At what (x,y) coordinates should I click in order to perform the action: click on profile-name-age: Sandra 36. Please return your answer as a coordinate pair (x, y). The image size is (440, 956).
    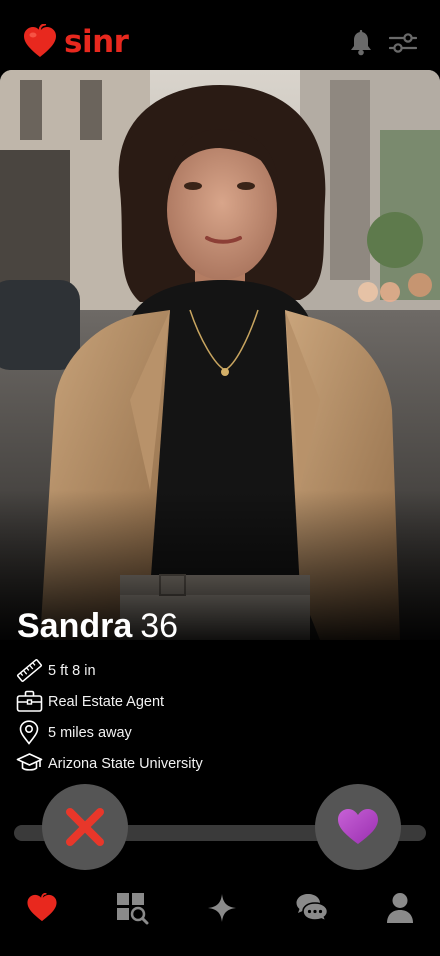
    Looking at the image, I should click on (97, 626).